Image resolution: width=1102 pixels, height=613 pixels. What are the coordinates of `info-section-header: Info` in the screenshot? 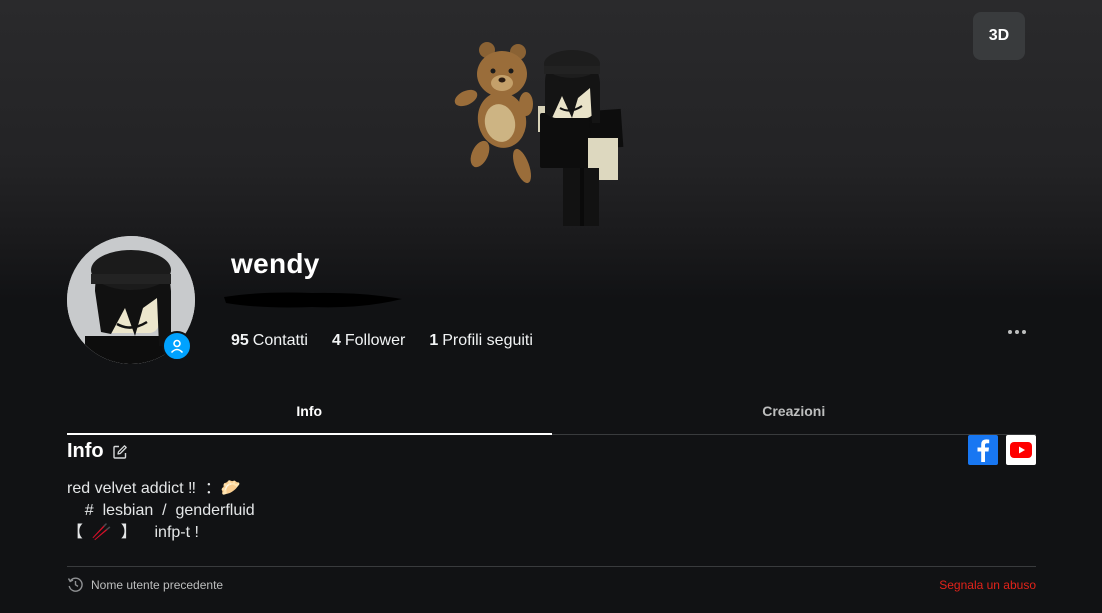 It's located at (97, 451).